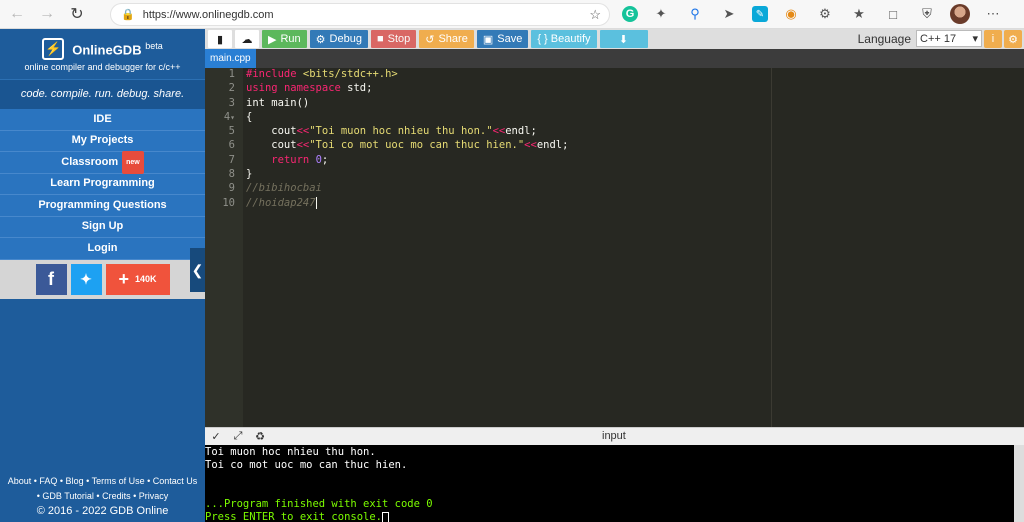 The width and height of the screenshot is (1024, 522). Describe the element at coordinates (695, 14) in the screenshot. I see `search-extension-icon: ⚲` at that location.